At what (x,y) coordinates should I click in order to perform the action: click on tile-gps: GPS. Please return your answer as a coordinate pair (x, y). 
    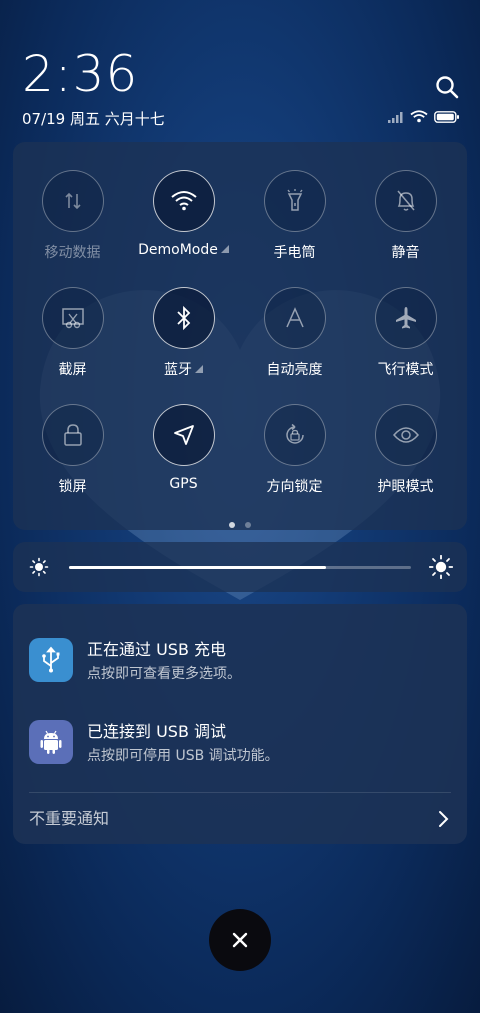
    Looking at the image, I should click on (183, 459).